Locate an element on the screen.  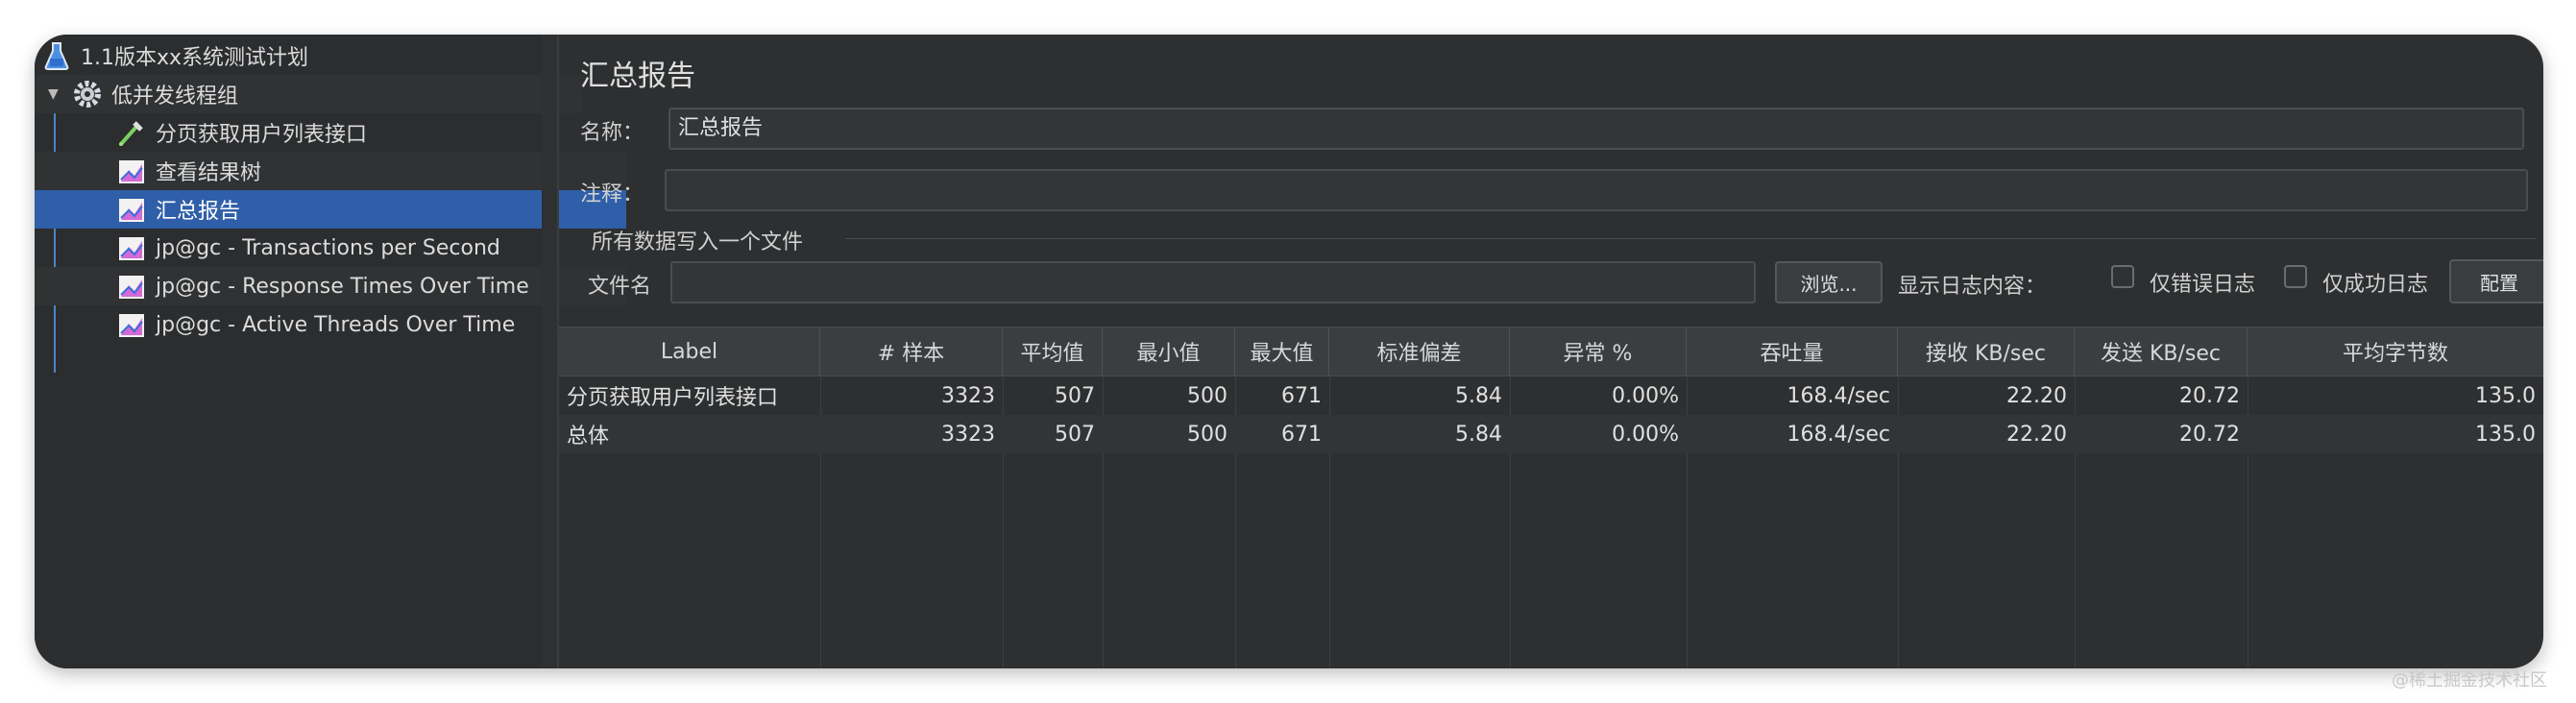
column-header-avg-bytes: 平均字节数 is located at coordinates (2396, 351).